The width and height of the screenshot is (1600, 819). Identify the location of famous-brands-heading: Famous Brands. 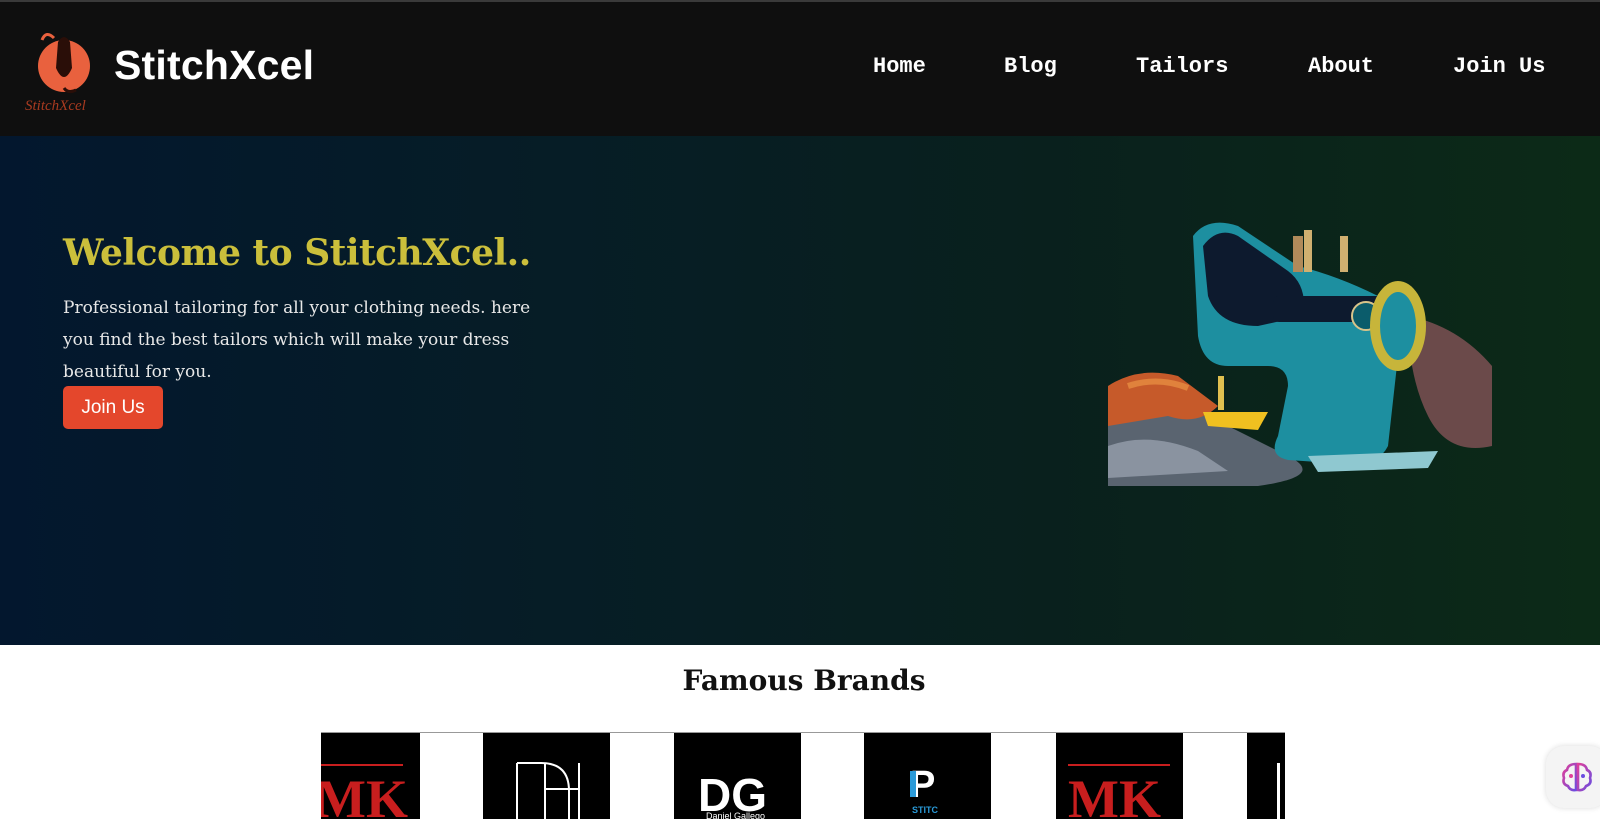
(804, 680).